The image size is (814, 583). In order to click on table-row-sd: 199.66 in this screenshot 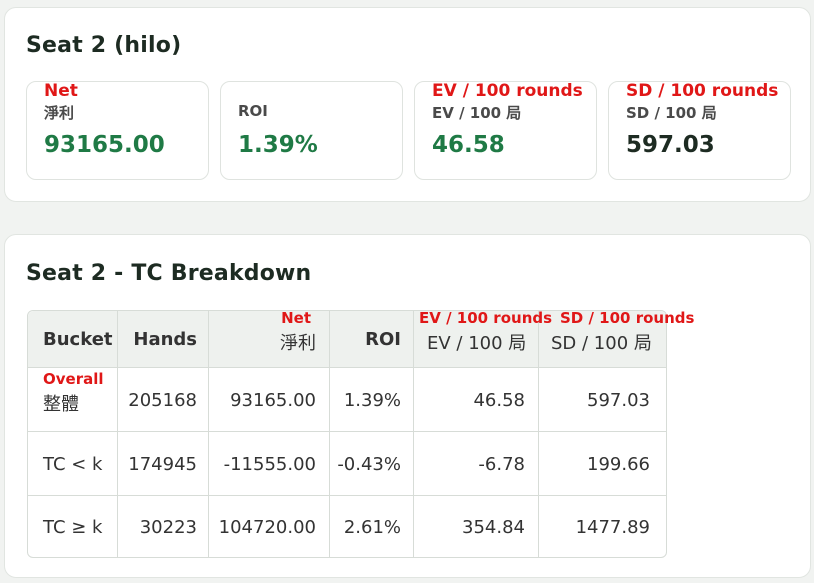, I will do `click(618, 464)`.